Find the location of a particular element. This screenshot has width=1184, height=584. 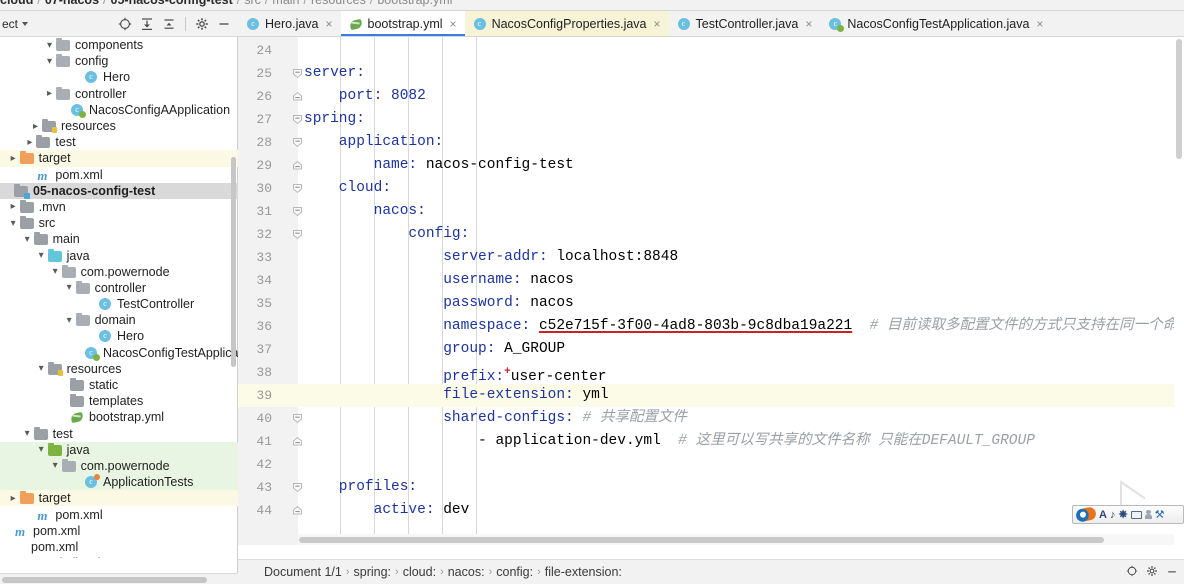

code-line-39: file-extension: yml is located at coordinates (741, 395).